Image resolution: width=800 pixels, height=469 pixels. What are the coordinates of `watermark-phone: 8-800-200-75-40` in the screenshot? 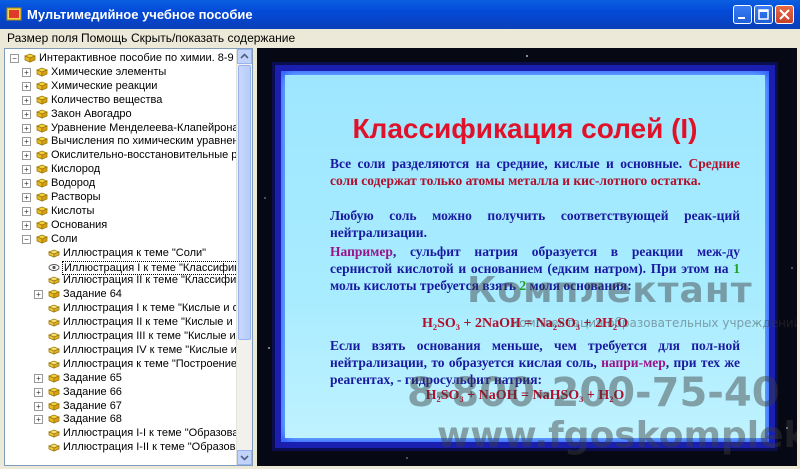 It's located at (593, 393).